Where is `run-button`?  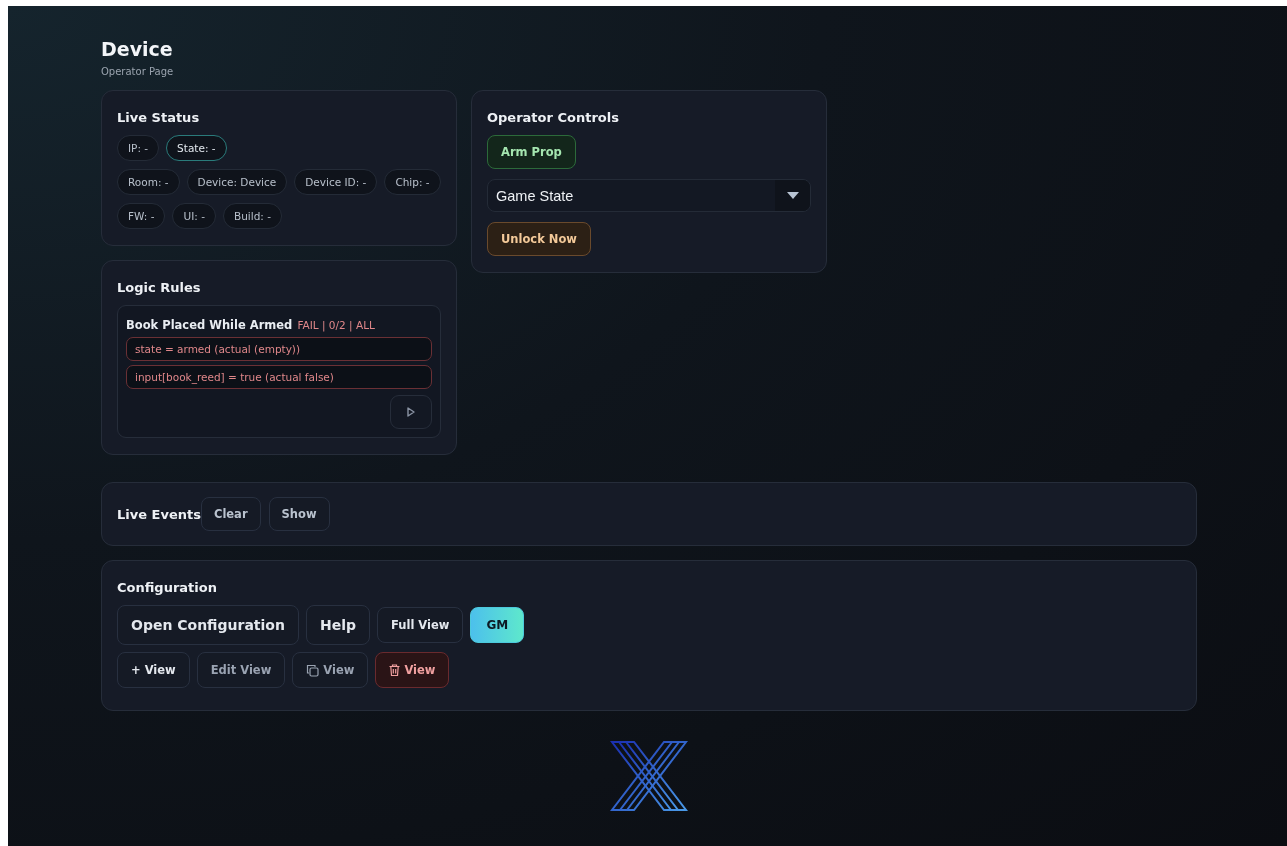 run-button is located at coordinates (411, 412).